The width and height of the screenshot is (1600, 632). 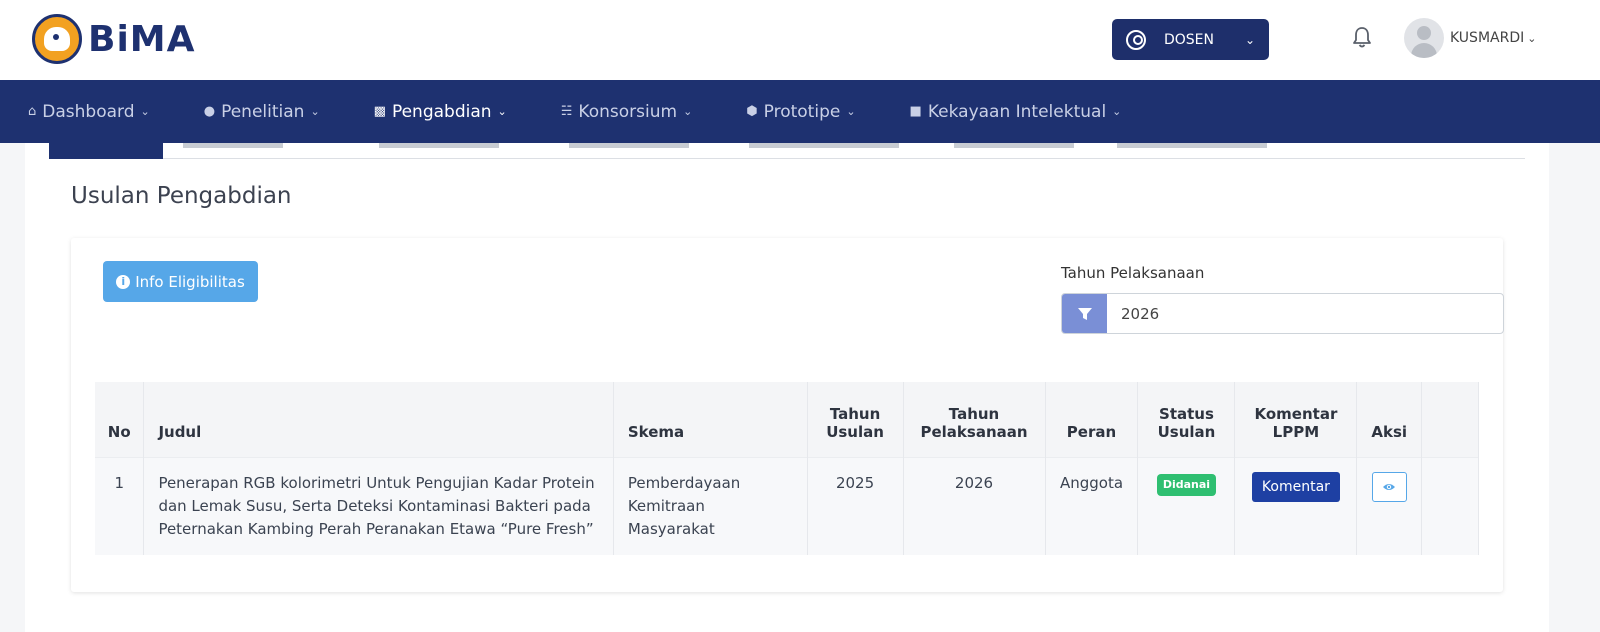 I want to click on cell-status: Didanai, so click(x=1186, y=505).